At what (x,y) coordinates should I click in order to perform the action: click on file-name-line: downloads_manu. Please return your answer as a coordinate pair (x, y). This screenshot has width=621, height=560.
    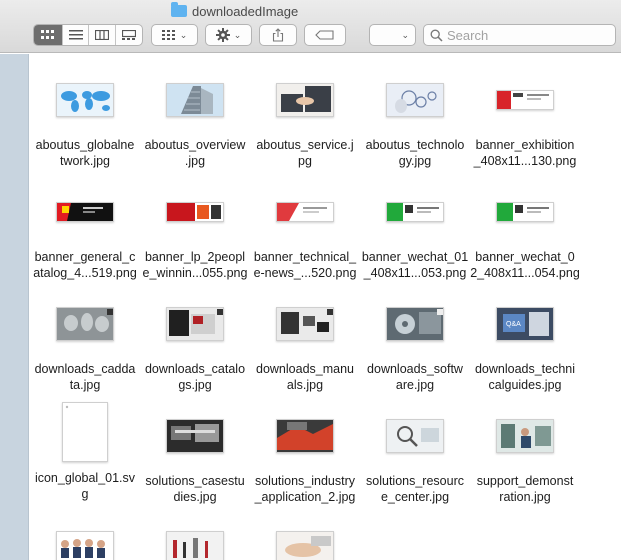
    Looking at the image, I should click on (305, 369).